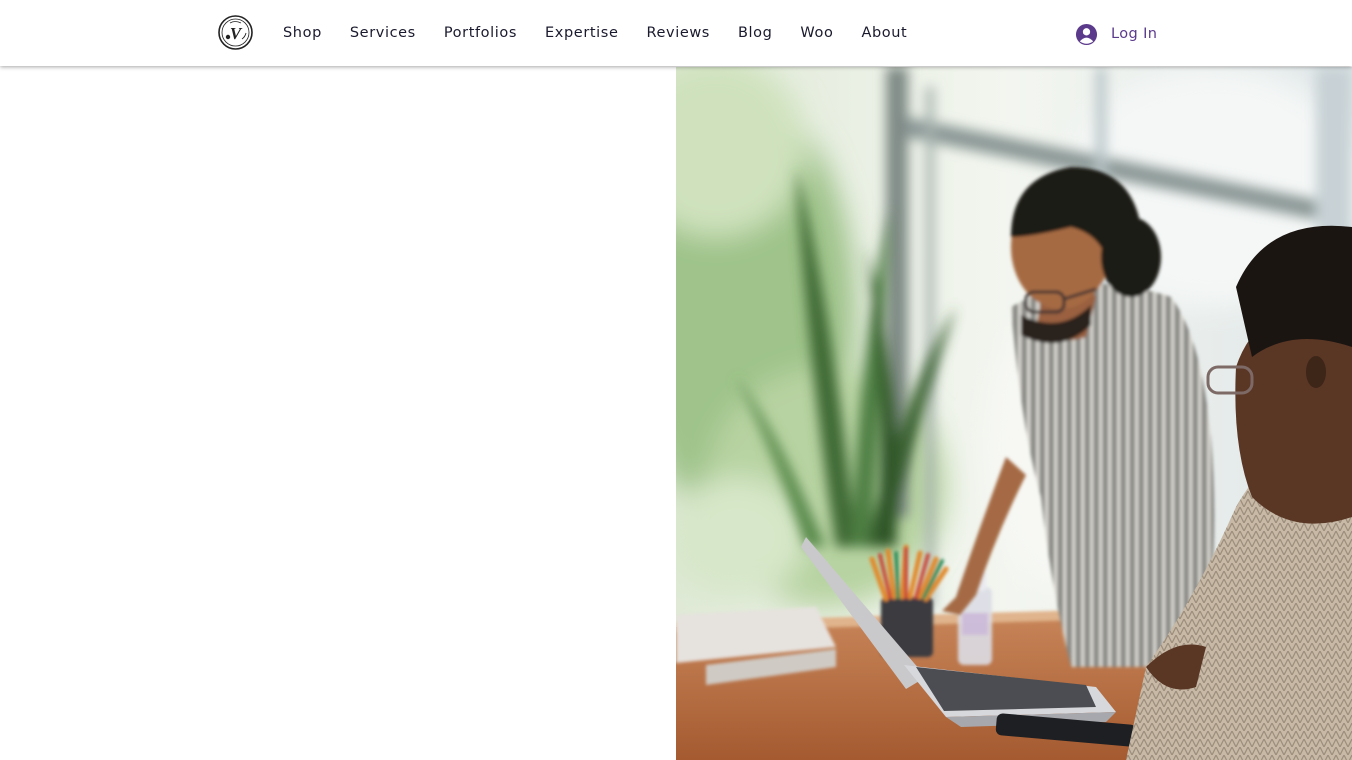  Describe the element at coordinates (302, 33) in the screenshot. I see `nav-item-shop: Shop` at that location.